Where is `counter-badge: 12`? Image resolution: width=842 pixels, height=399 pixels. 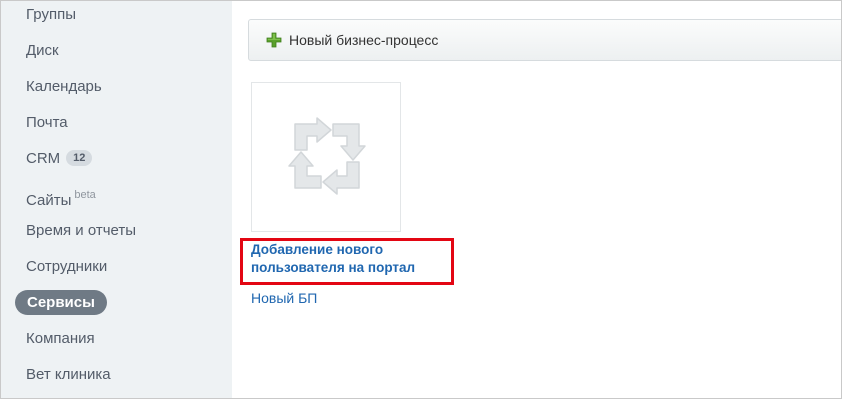 counter-badge: 12 is located at coordinates (79, 158).